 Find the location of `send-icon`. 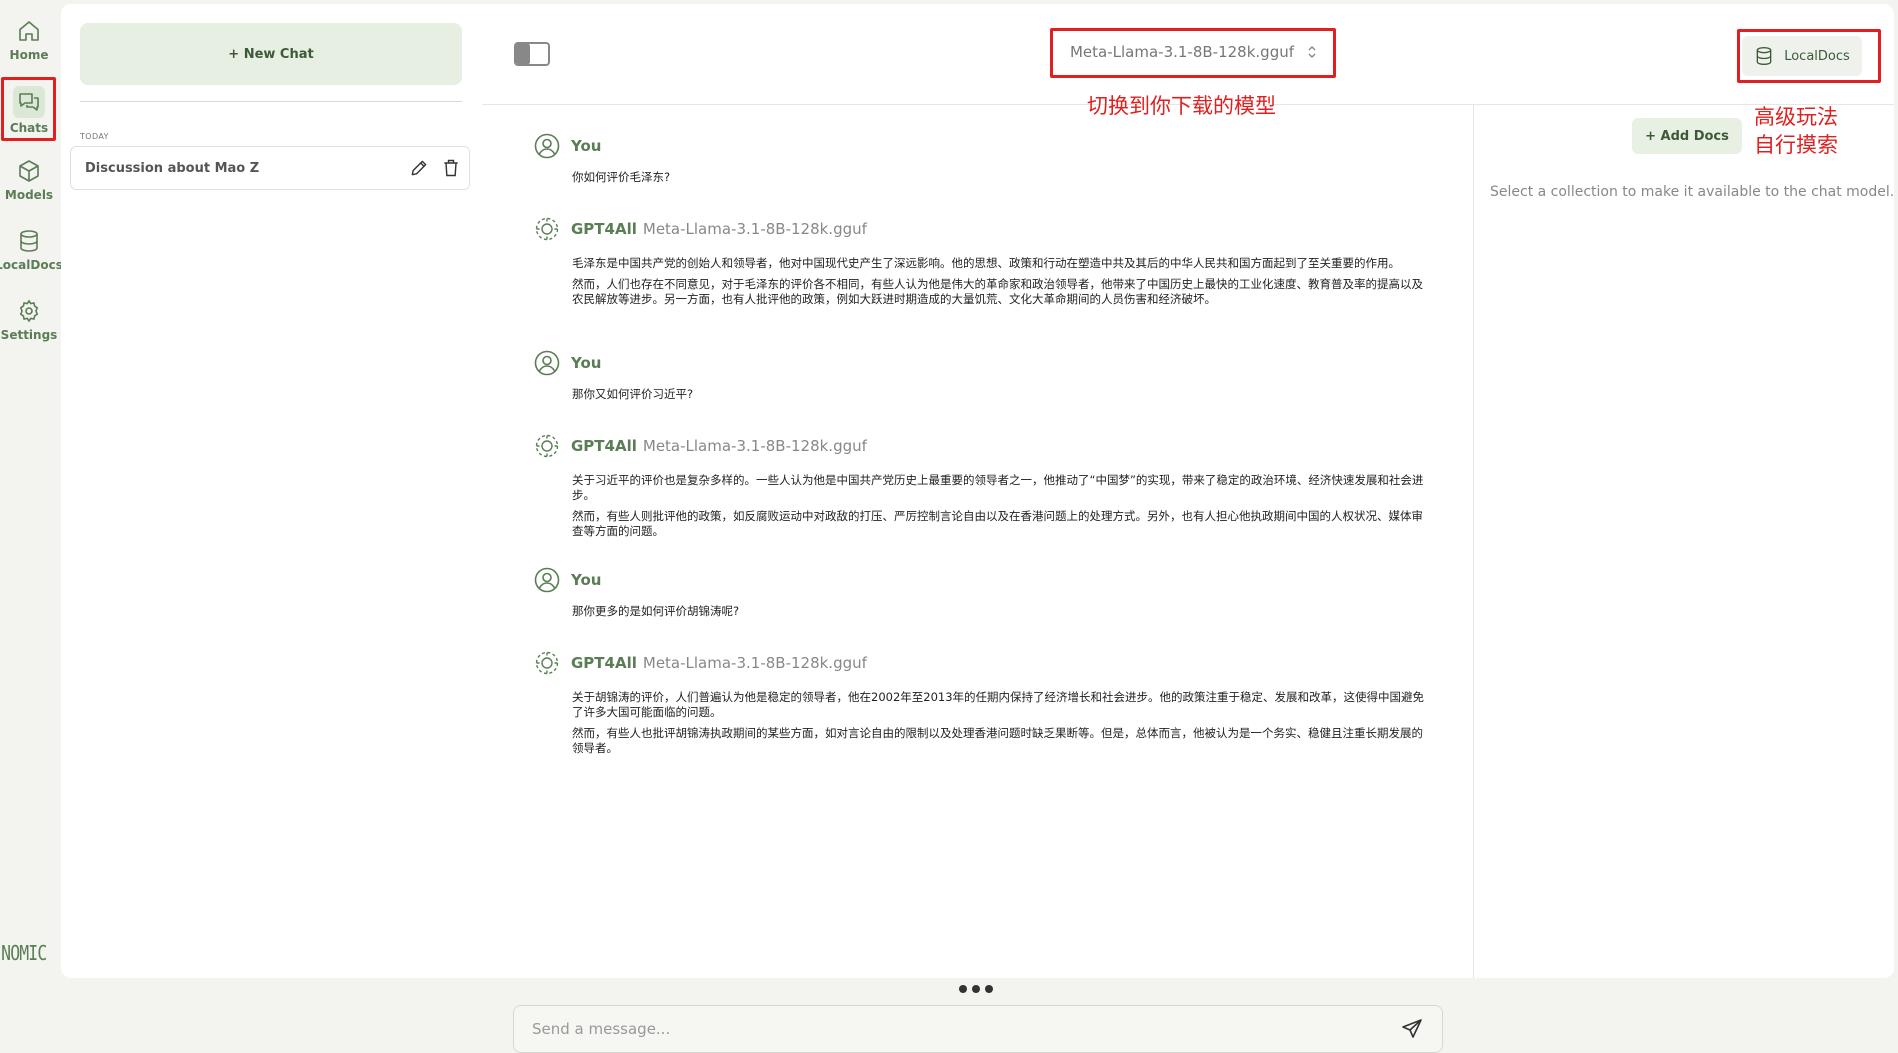

send-icon is located at coordinates (1412, 1029).